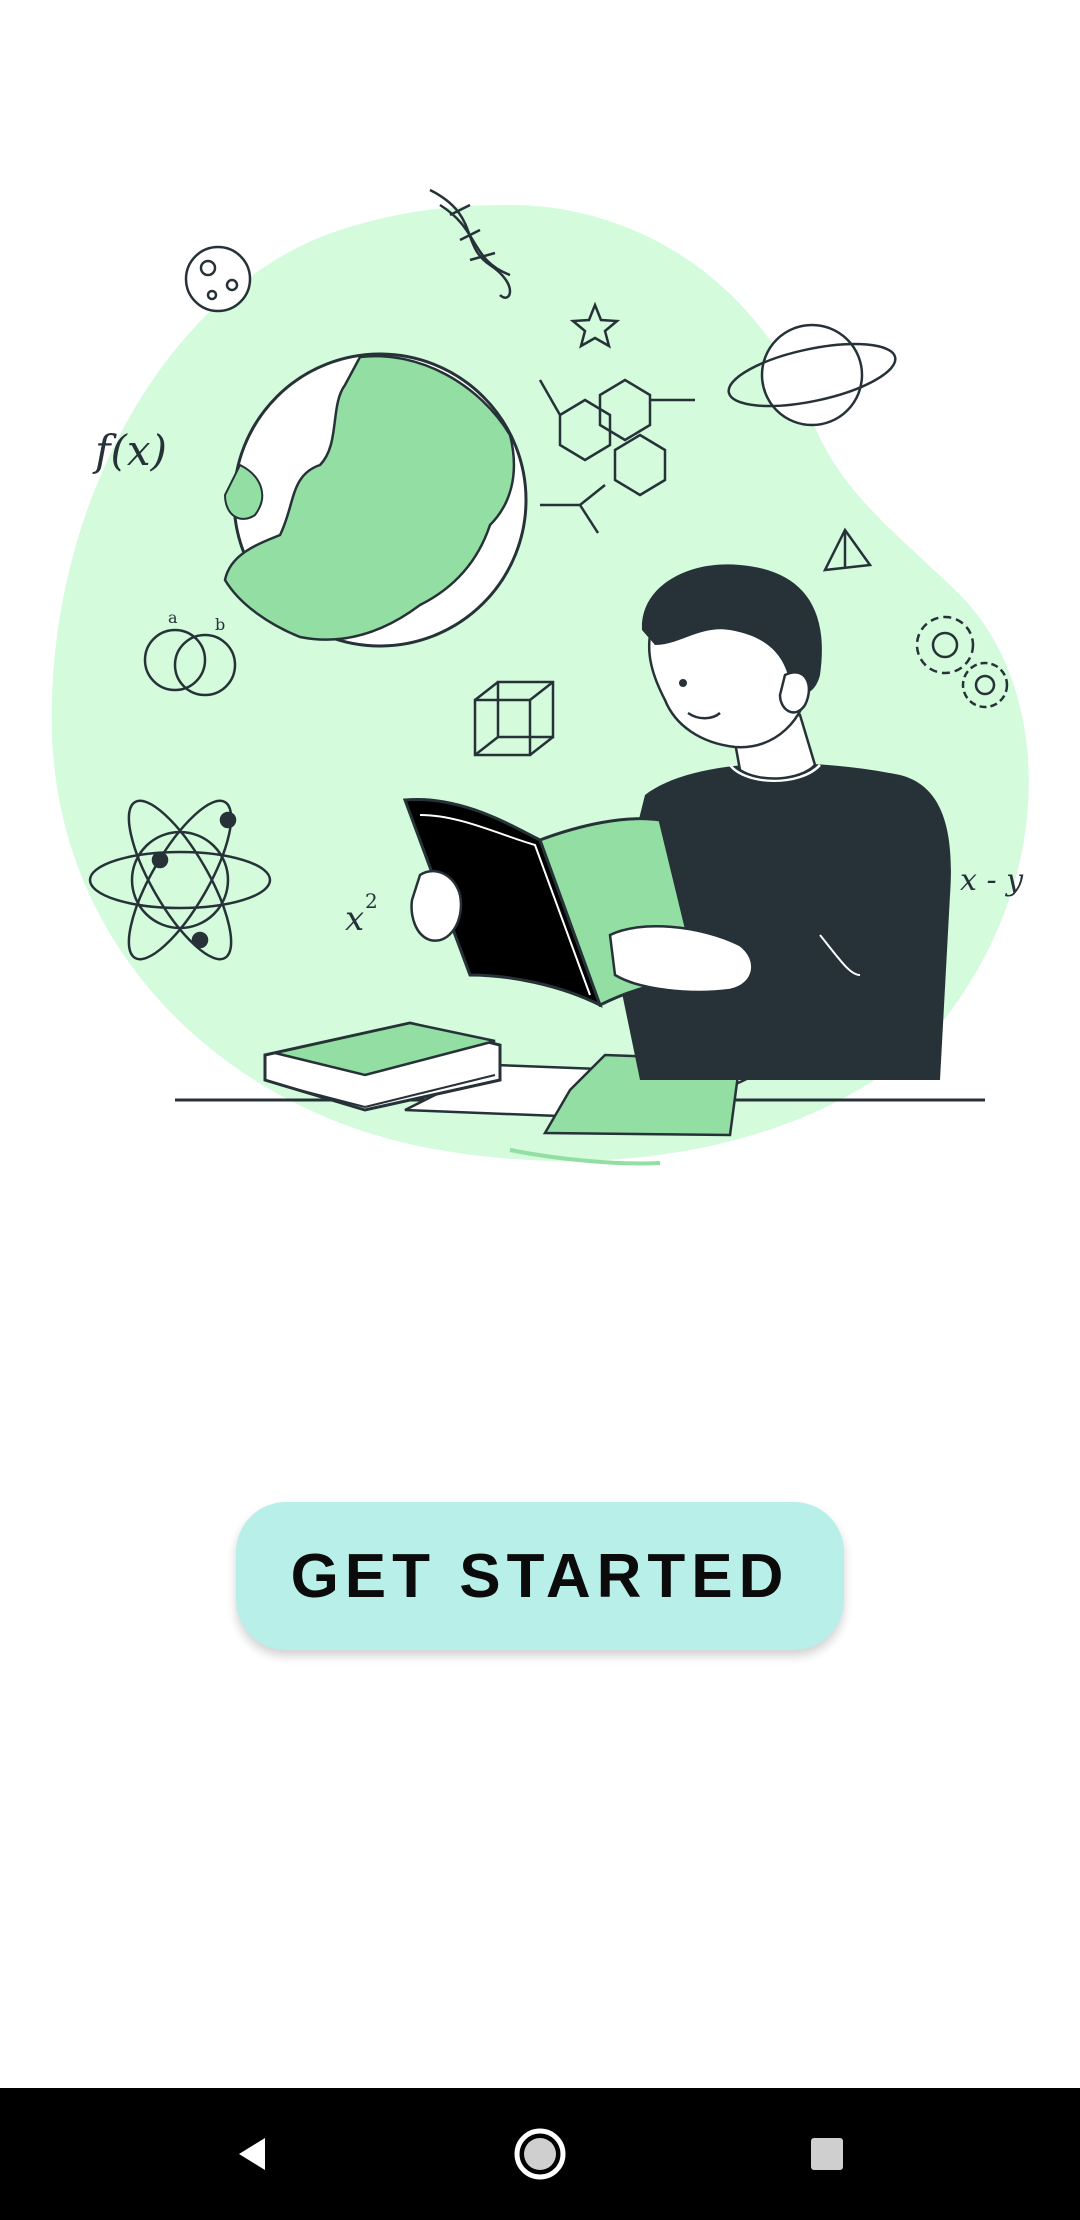 Image resolution: width=1080 pixels, height=2220 pixels. What do you see at coordinates (129, 450) in the screenshot?
I see `fx-label: f(x)` at bounding box center [129, 450].